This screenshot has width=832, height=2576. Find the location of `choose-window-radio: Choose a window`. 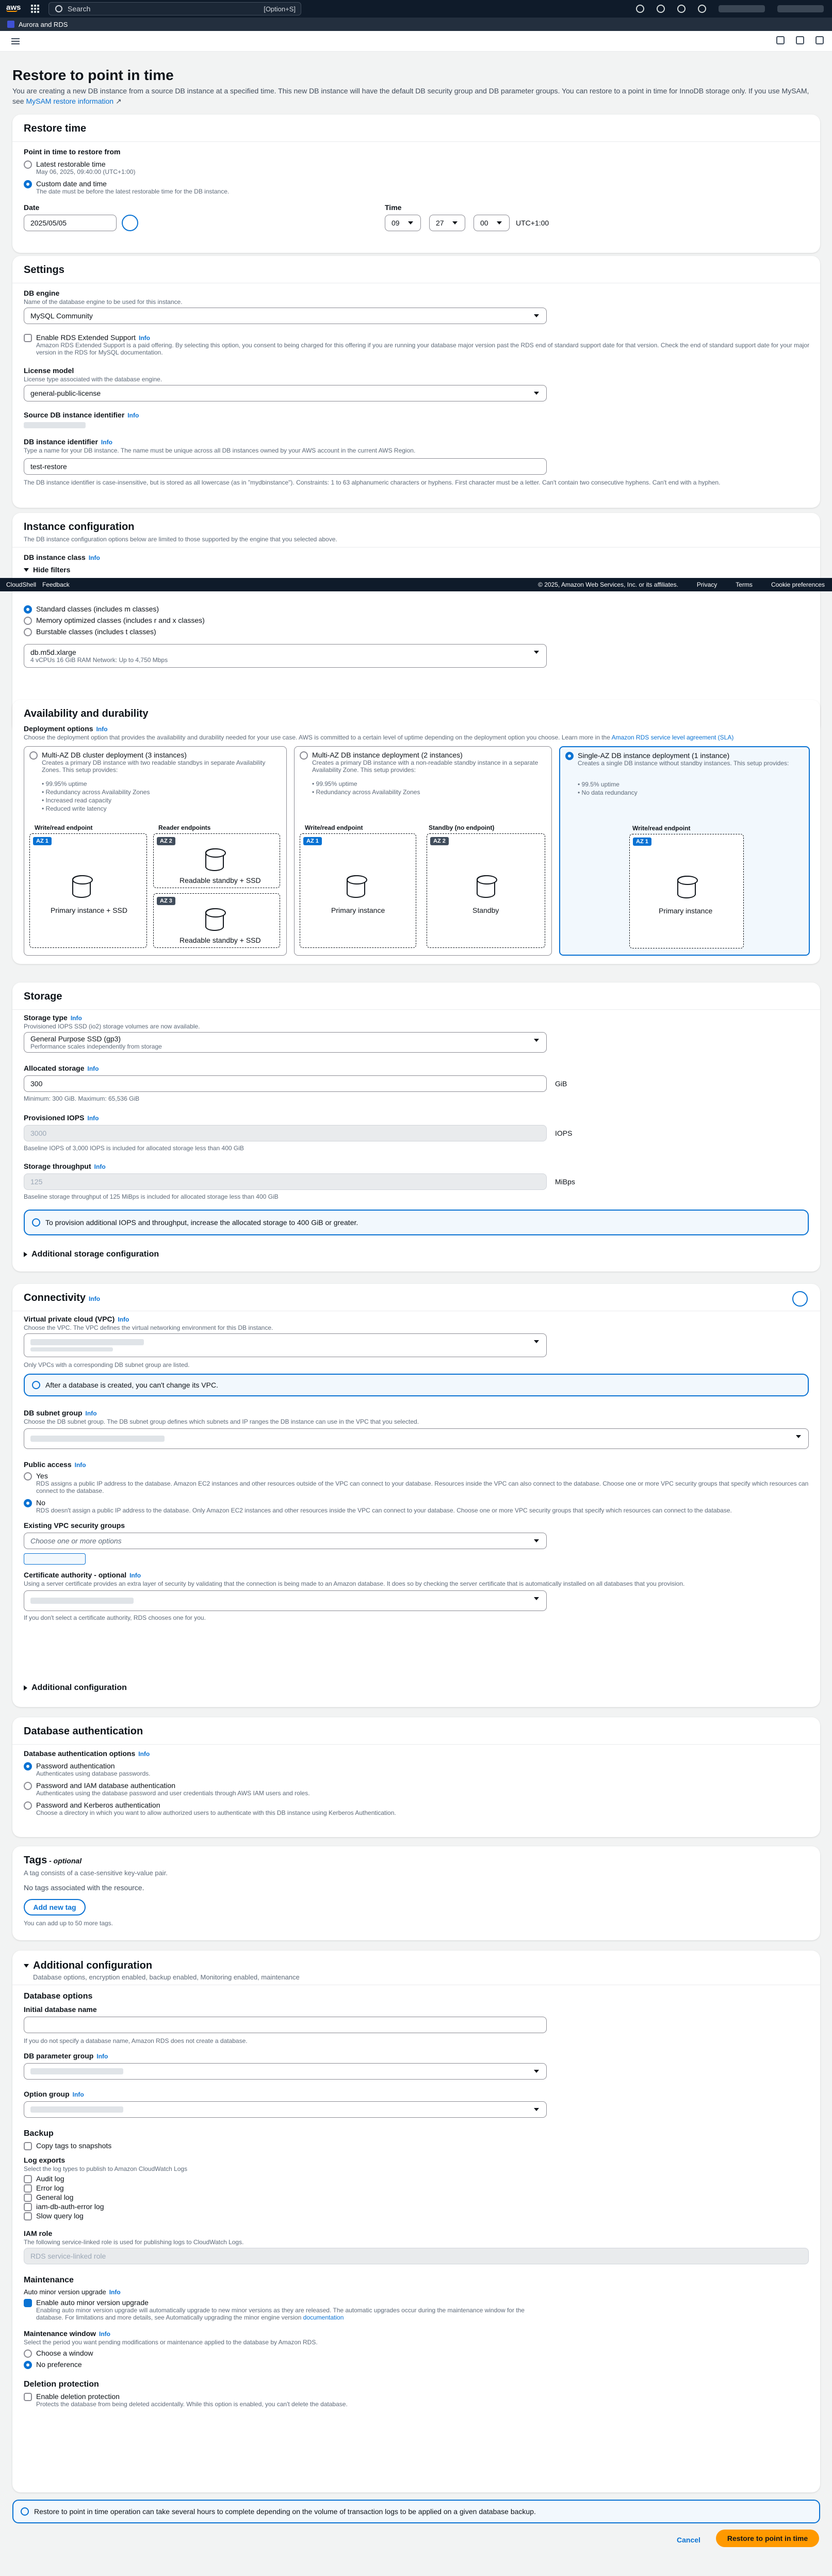

choose-window-radio: Choose a window is located at coordinates (58, 2354).